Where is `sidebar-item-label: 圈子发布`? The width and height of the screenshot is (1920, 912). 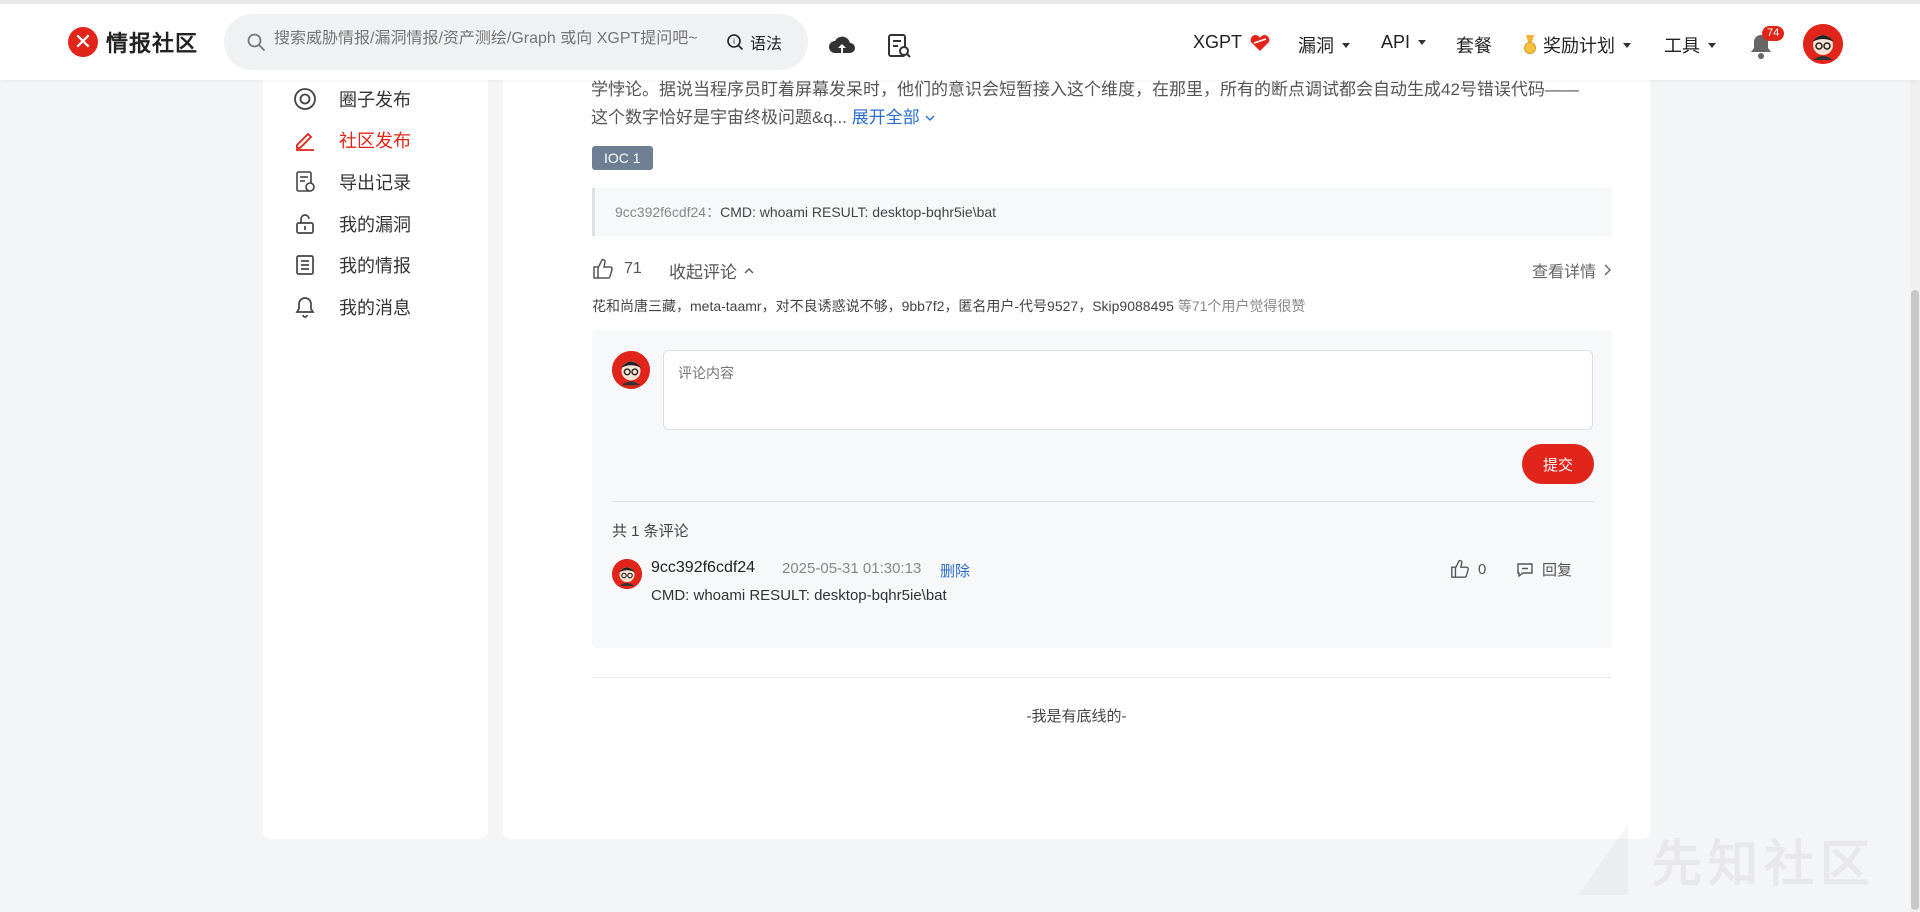 sidebar-item-label: 圈子发布 is located at coordinates (375, 100).